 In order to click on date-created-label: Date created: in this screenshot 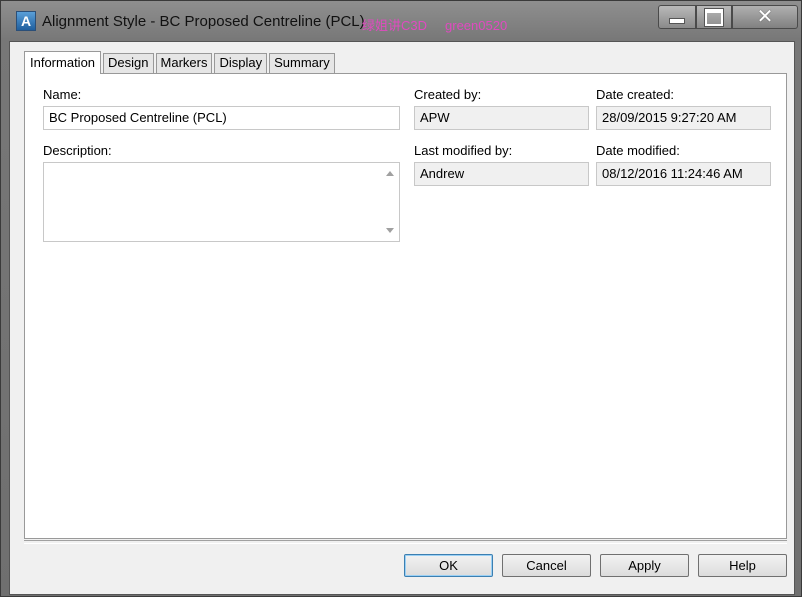, I will do `click(635, 94)`.